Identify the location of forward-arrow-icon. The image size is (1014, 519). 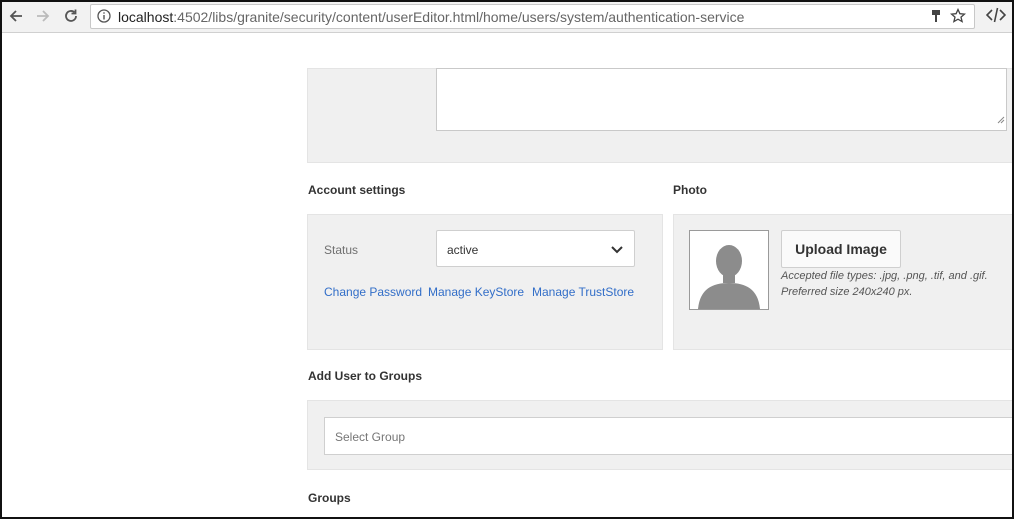
(43, 16).